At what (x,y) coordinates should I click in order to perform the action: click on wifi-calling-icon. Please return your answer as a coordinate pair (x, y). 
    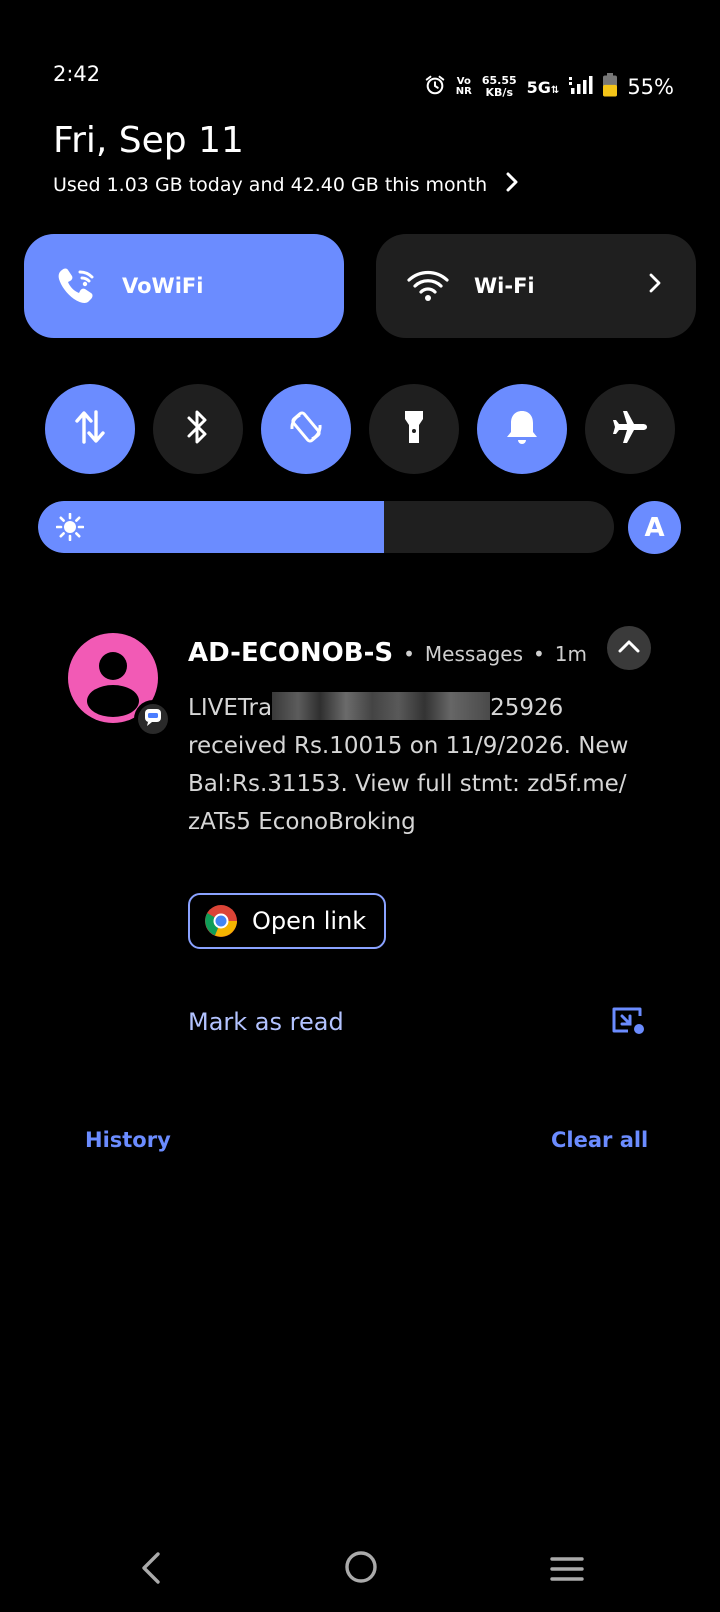
    Looking at the image, I should click on (76, 286).